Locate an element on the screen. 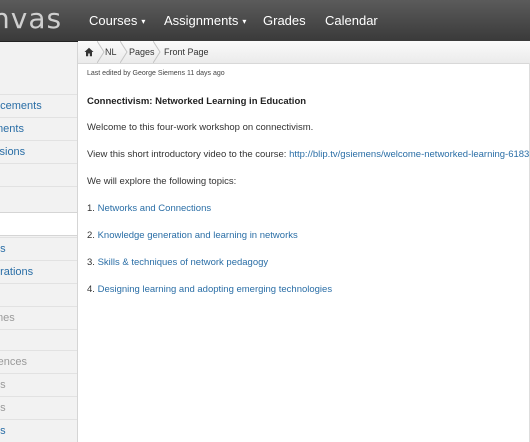 The width and height of the screenshot is (530, 442). breadcrumb-pages: Pages is located at coordinates (142, 52).